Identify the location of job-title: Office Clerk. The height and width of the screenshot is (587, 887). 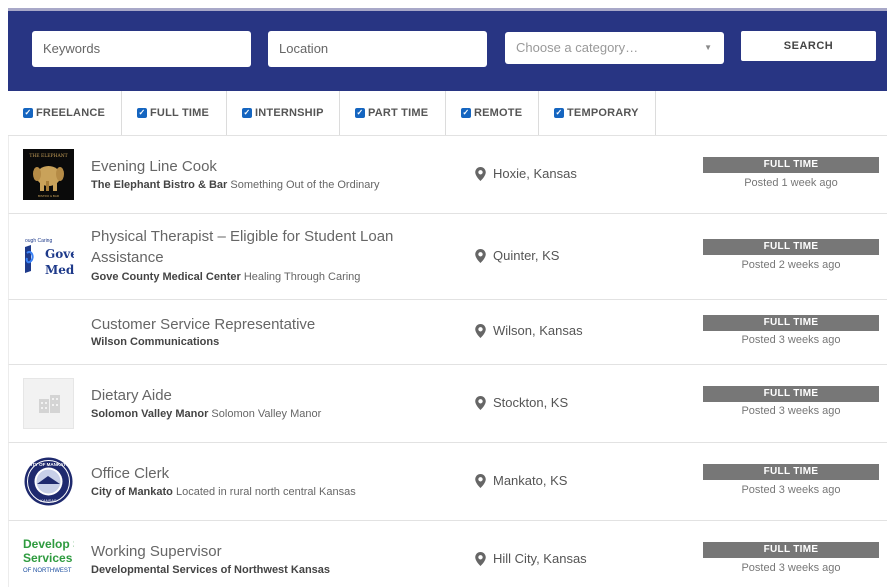
(261, 473).